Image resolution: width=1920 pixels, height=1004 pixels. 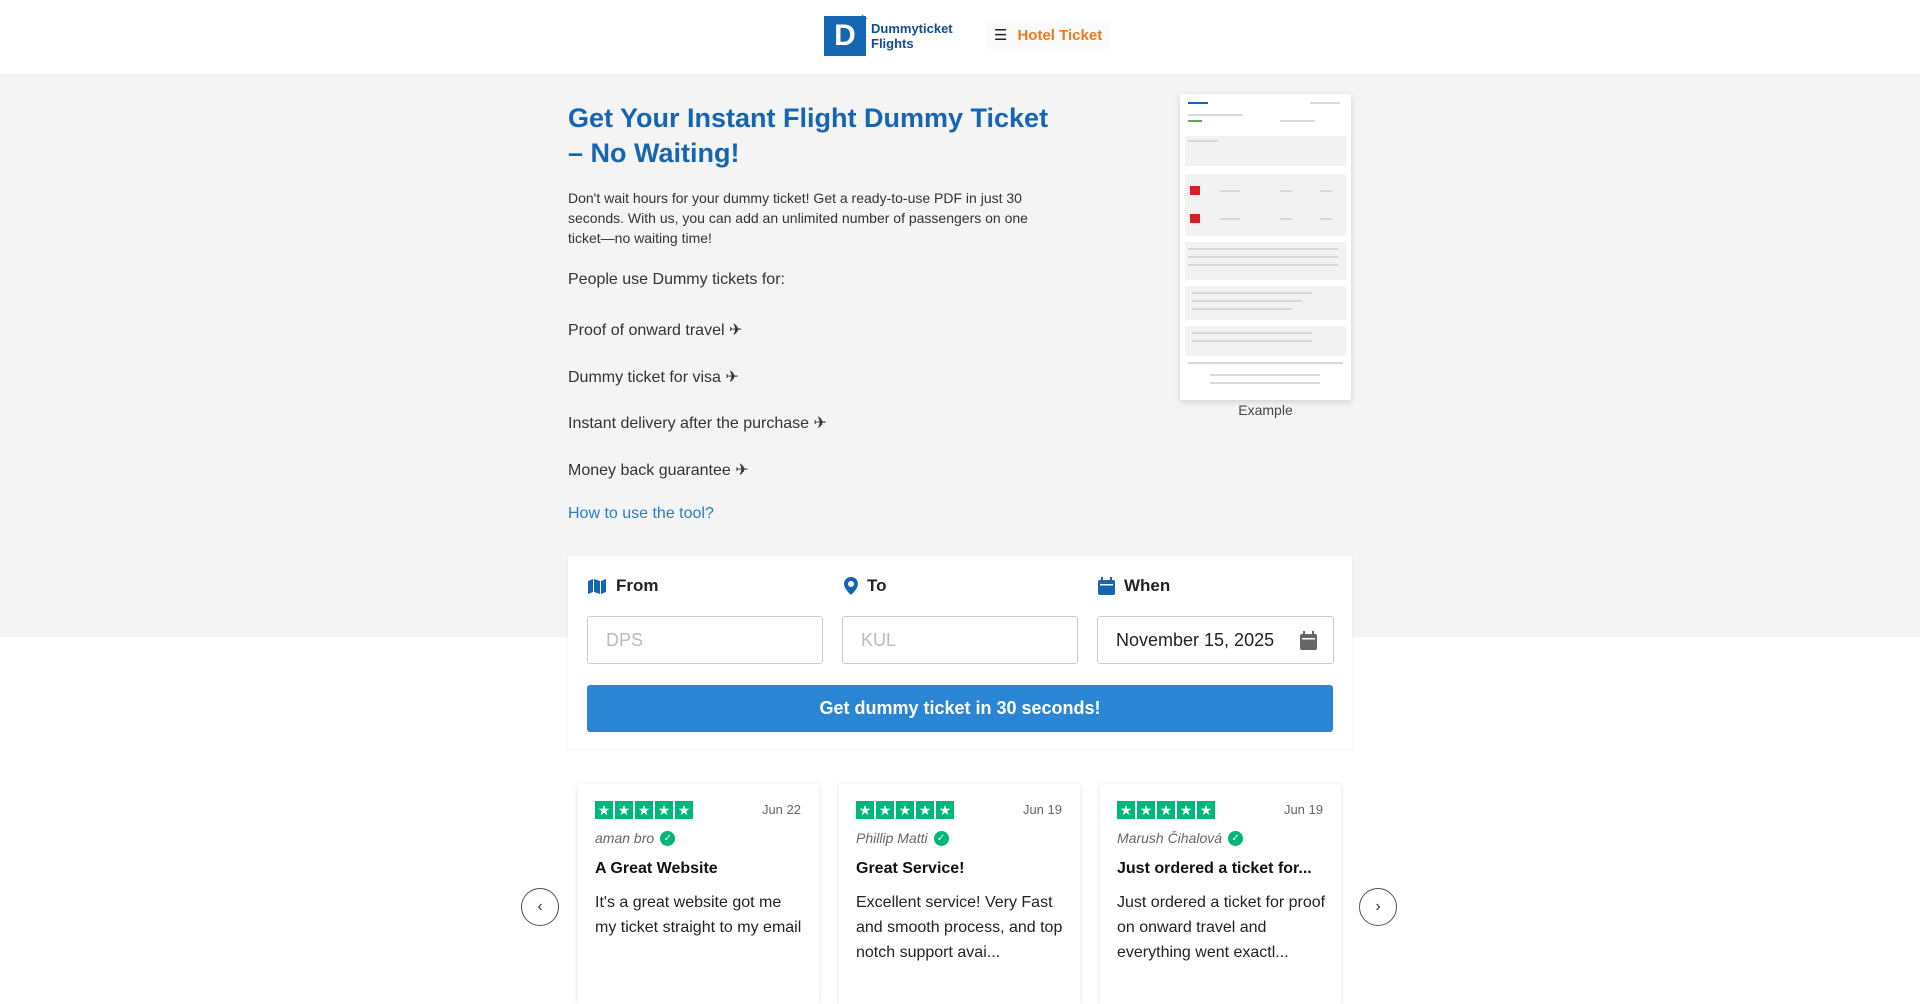 I want to click on date-value: November 15, 2025, so click(x=1195, y=640).